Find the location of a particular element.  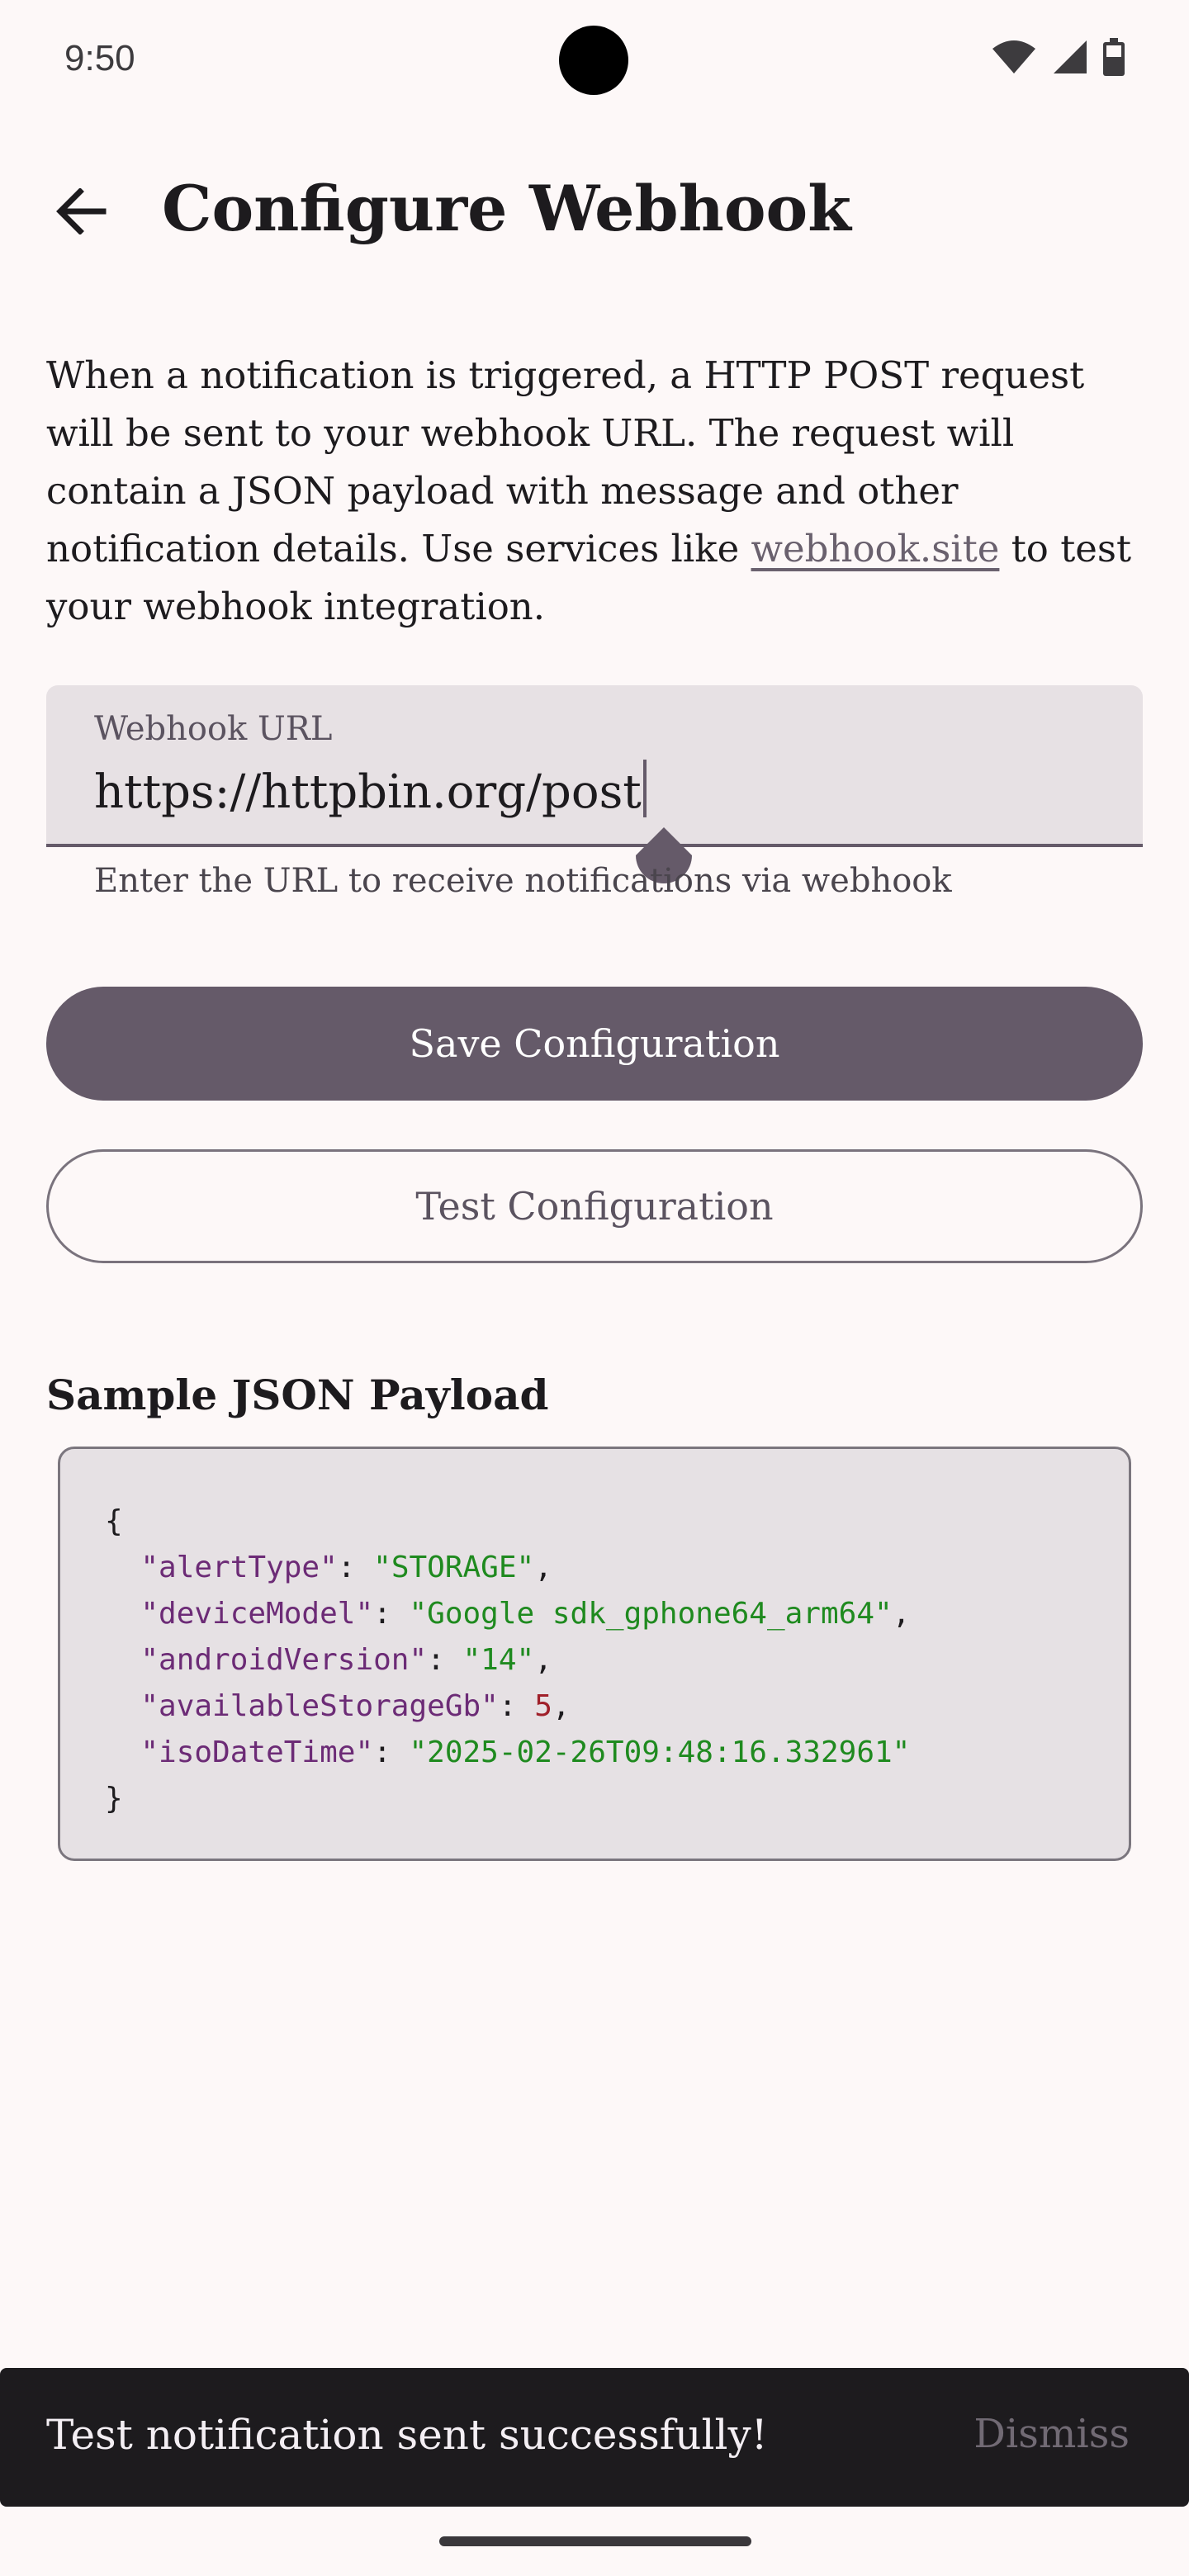

arrow-back-icon is located at coordinates (81, 211).